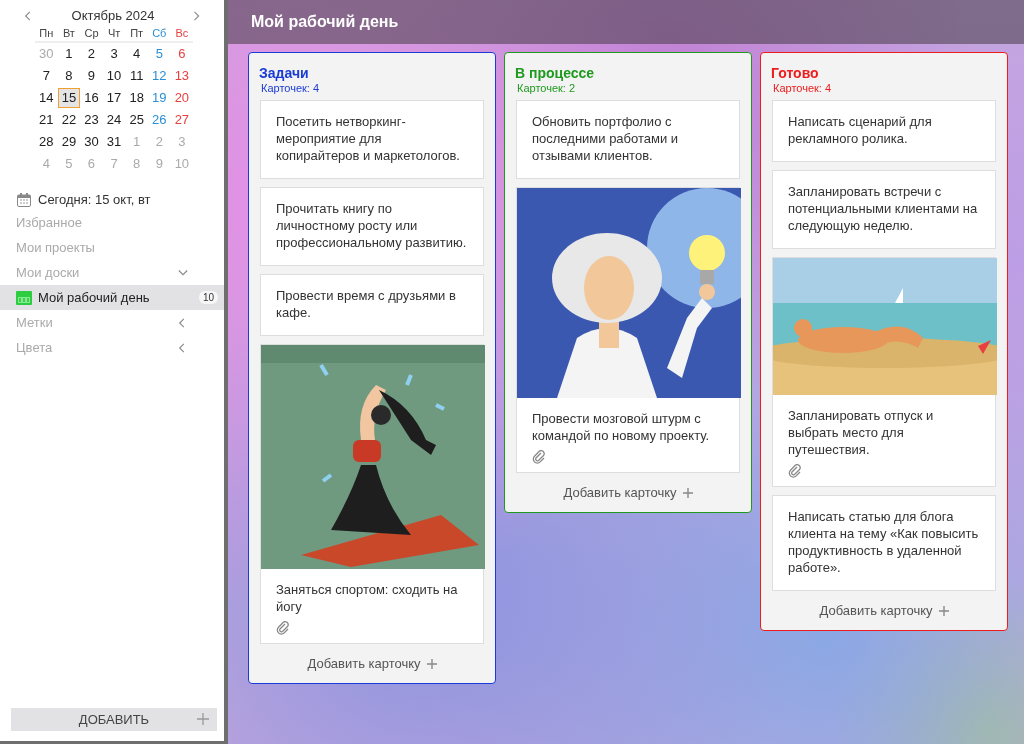 Image resolution: width=1024 pixels, height=744 pixels. Describe the element at coordinates (547, 88) in the screenshot. I see `card-count: Карточек: 2` at that location.